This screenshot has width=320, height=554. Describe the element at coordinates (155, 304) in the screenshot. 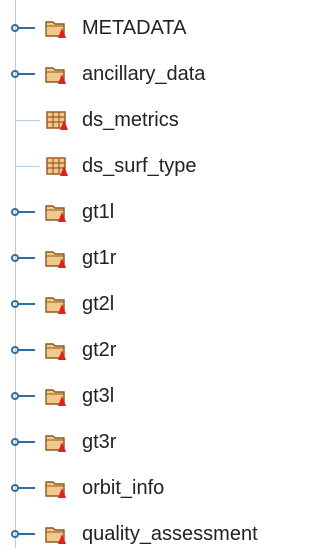

I see `tree-node-gt2l: gt2l` at that location.